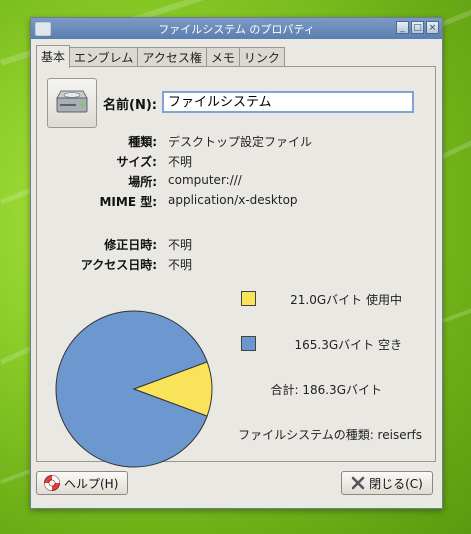 Image resolution: width=471 pixels, height=534 pixels. Describe the element at coordinates (402, 27) in the screenshot. I see `minimize-button: _` at that location.